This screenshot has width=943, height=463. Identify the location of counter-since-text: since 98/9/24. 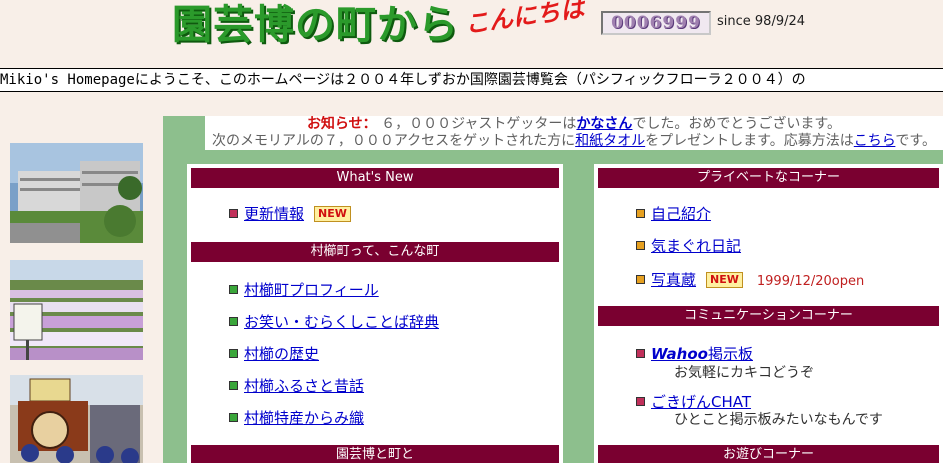
(761, 21).